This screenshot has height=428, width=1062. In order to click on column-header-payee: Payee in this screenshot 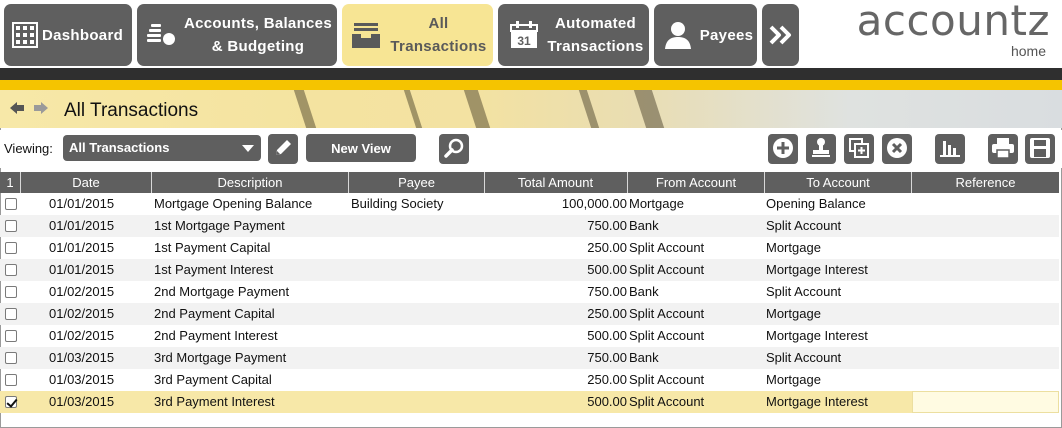, I will do `click(417, 182)`.